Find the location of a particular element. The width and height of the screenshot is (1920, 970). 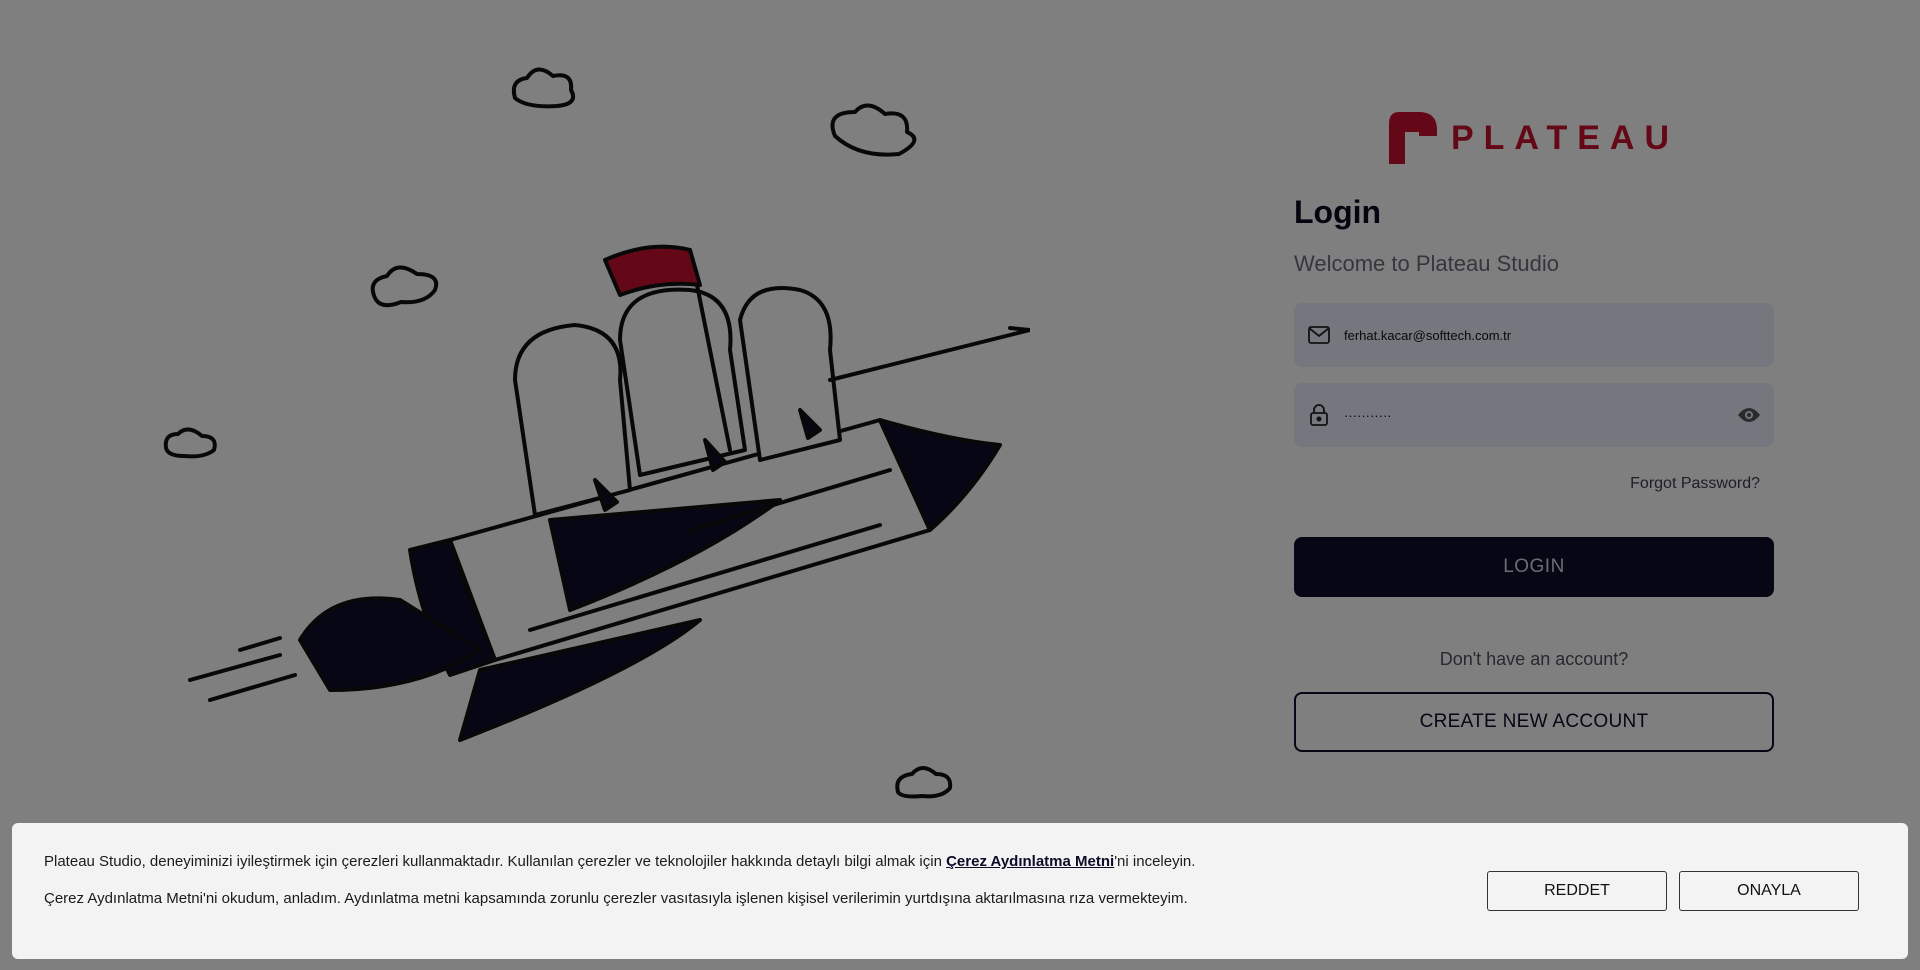

reject-button: REDDET is located at coordinates (1577, 891).